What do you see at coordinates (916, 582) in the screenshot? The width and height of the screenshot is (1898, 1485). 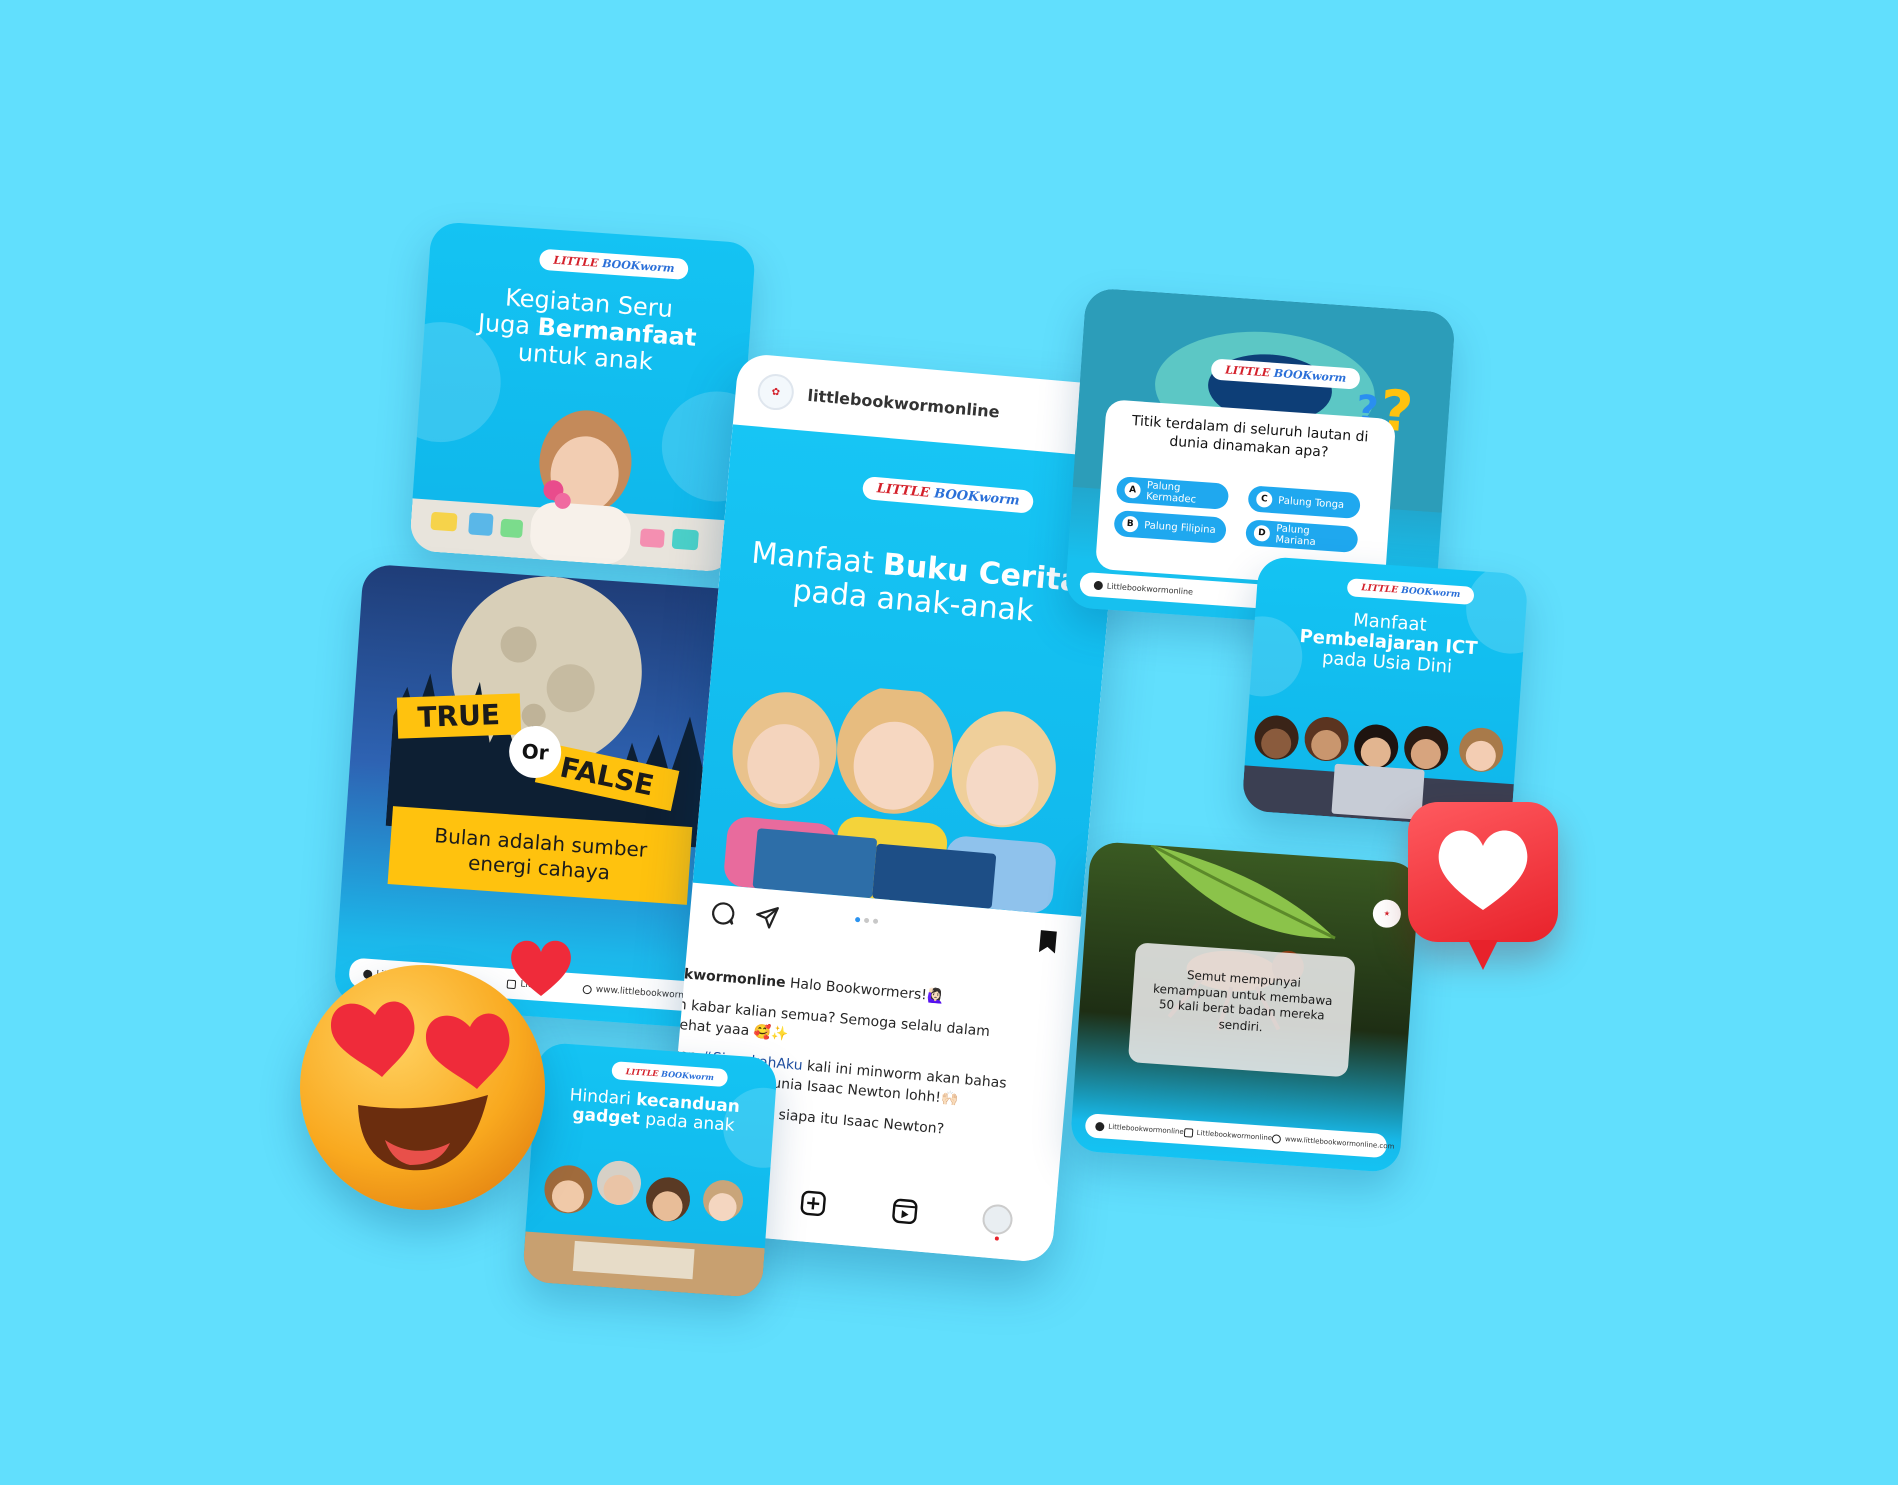 I see `post-headline: Manfaat Buku Cerita pada anak-anak` at bounding box center [916, 582].